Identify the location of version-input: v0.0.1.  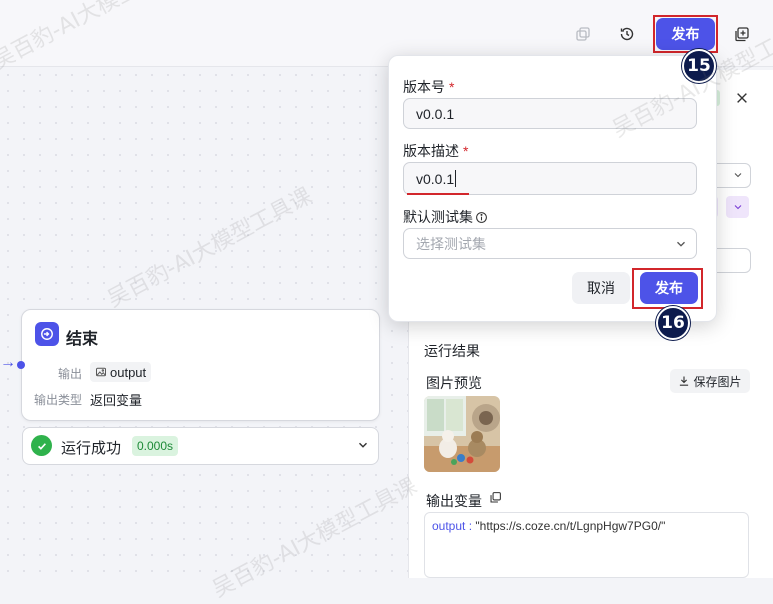
(550, 113).